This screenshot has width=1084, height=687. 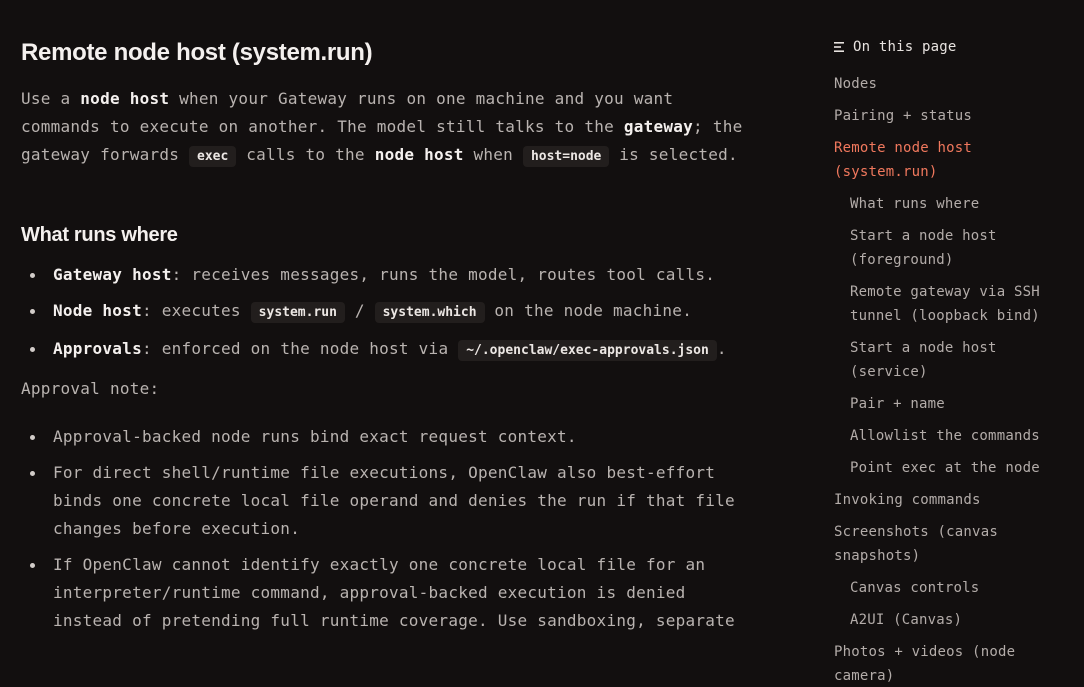 What do you see at coordinates (197, 52) in the screenshot?
I see `page-title: Remote node host (system.run)` at bounding box center [197, 52].